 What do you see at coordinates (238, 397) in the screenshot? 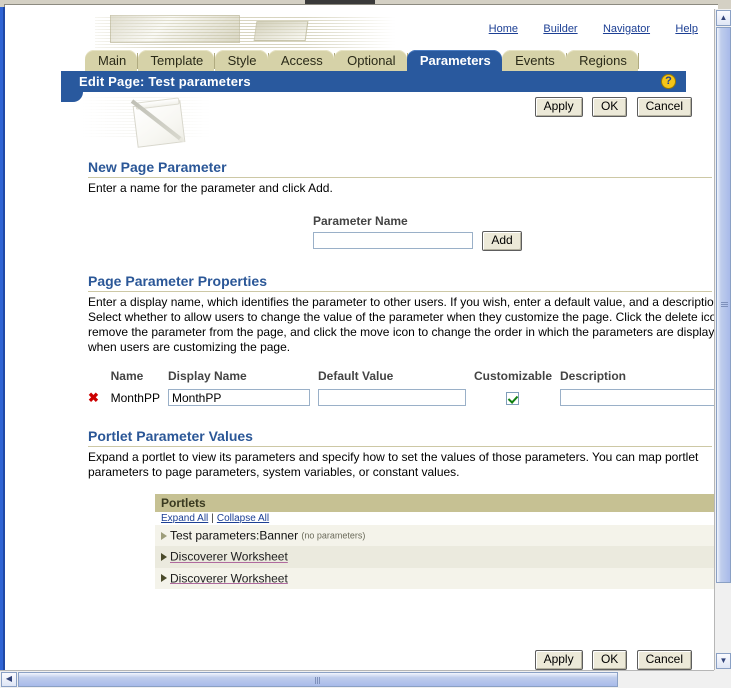
I see `display-name-input` at bounding box center [238, 397].